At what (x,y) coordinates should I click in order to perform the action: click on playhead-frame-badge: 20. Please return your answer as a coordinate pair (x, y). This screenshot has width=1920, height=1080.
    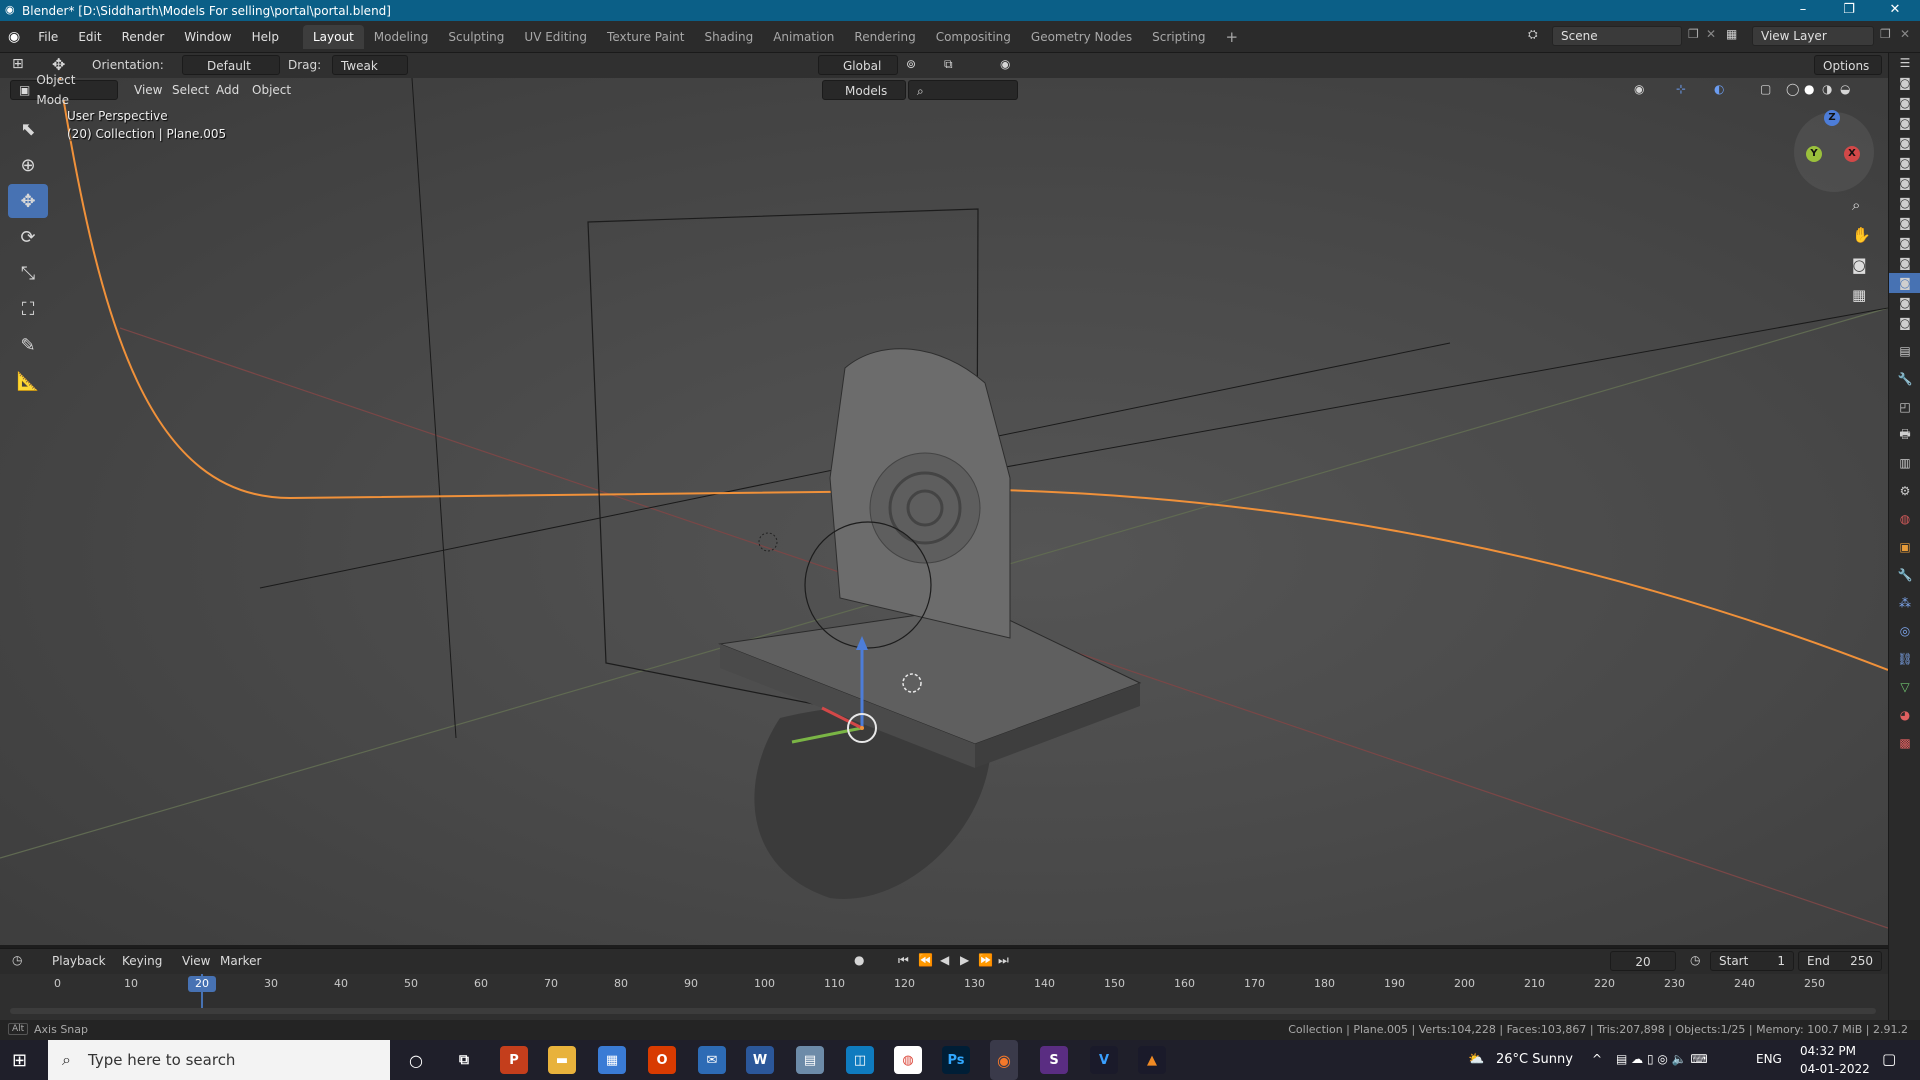
    Looking at the image, I should click on (202, 984).